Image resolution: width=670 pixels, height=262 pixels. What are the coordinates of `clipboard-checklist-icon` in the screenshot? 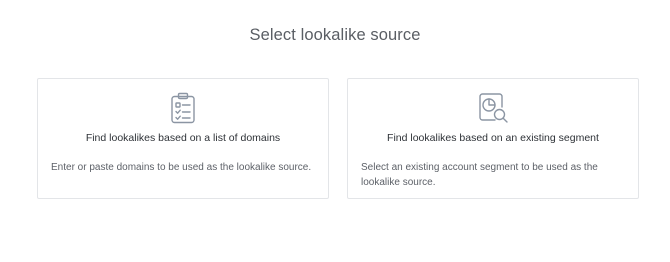 It's located at (183, 108).